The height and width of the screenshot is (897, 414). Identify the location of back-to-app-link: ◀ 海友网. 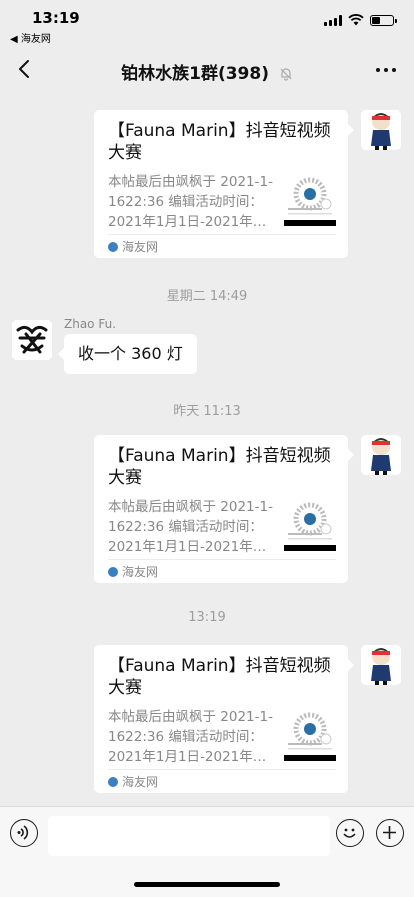
(30, 37).